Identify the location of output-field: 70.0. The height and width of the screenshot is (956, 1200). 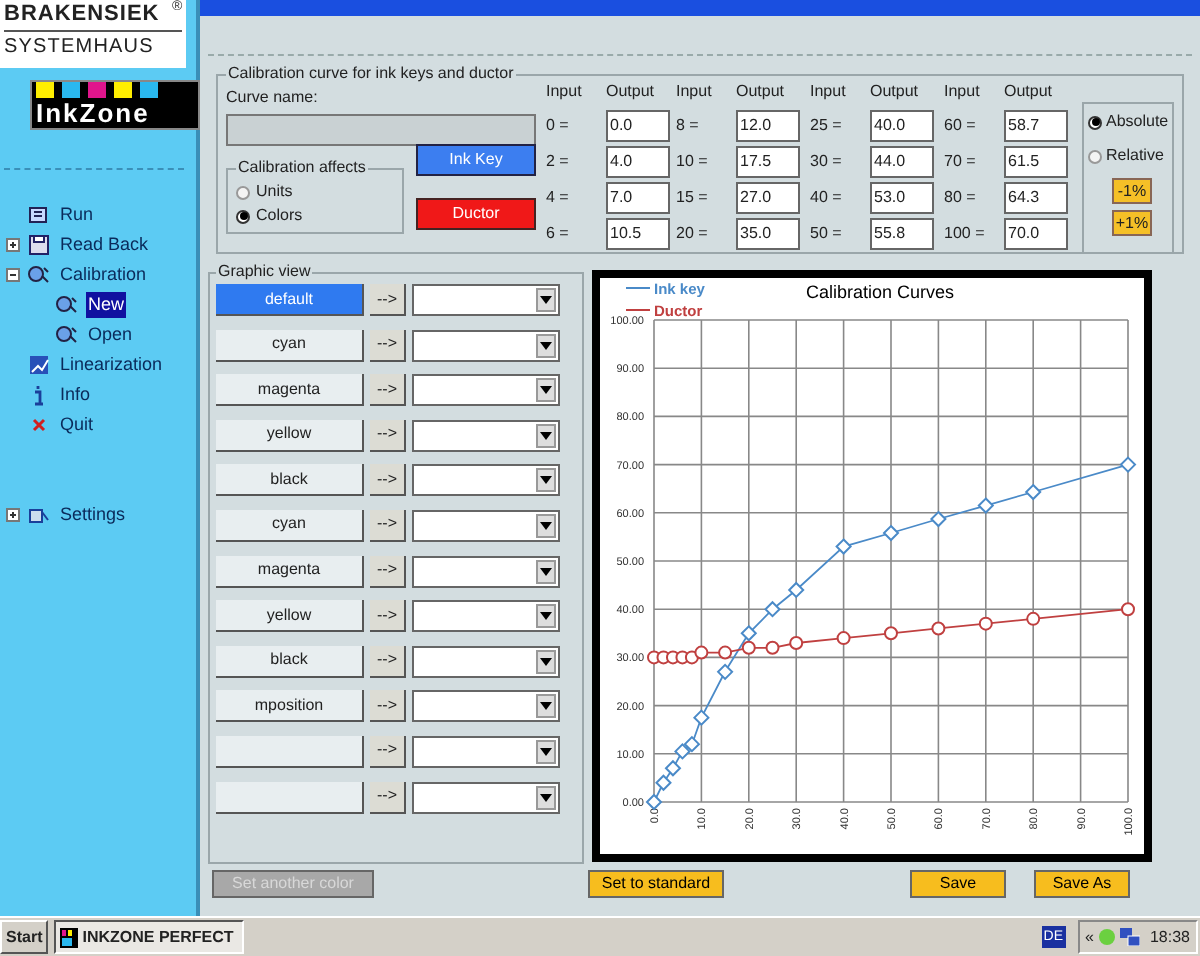
(1036, 234).